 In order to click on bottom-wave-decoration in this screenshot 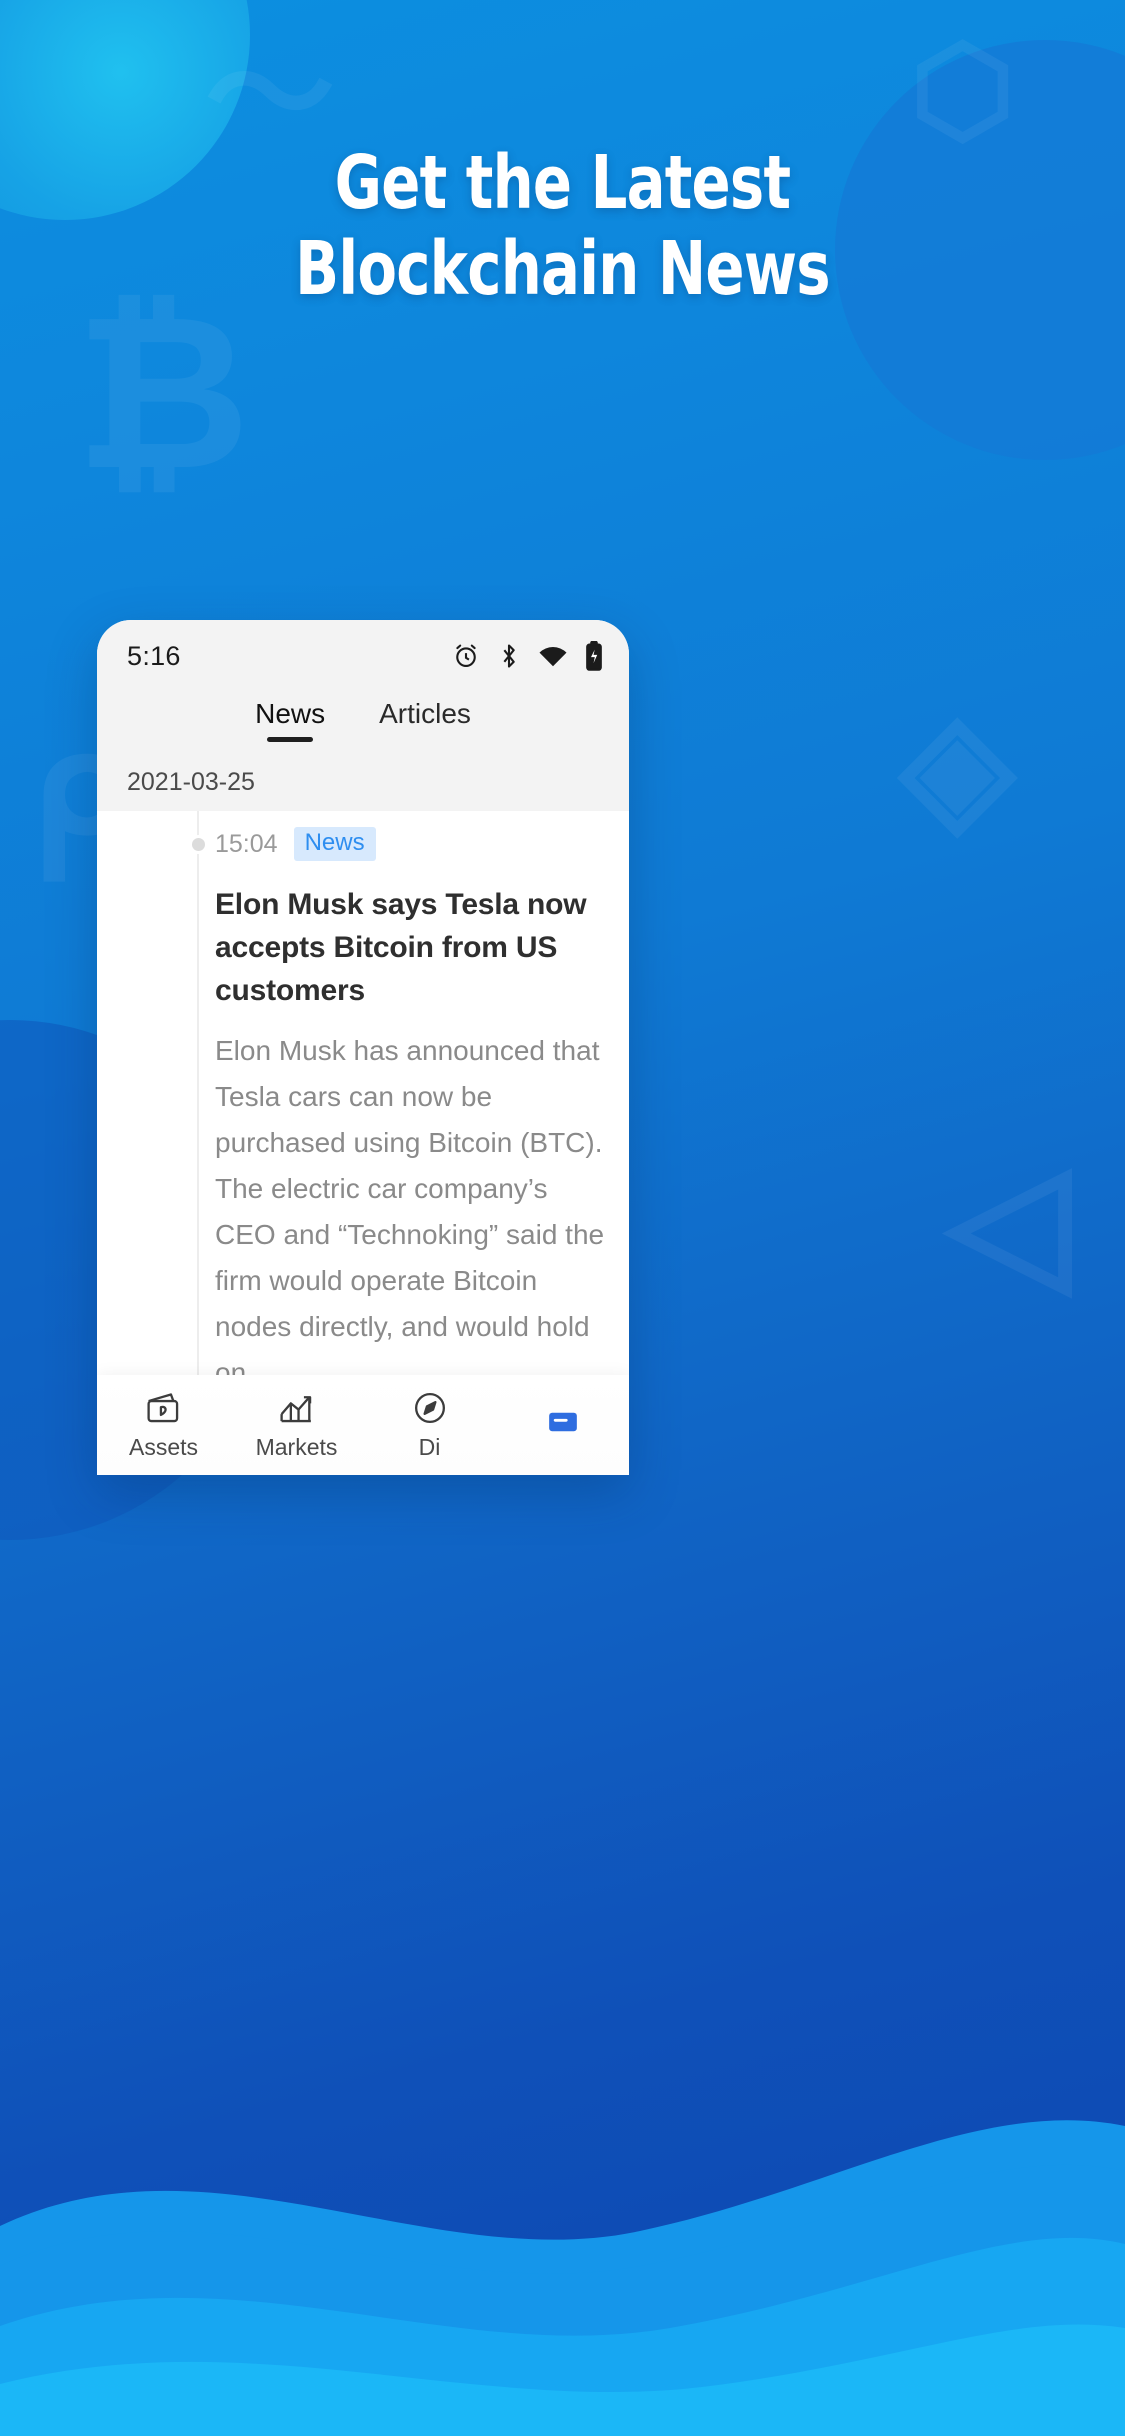, I will do `click(562, 2278)`.